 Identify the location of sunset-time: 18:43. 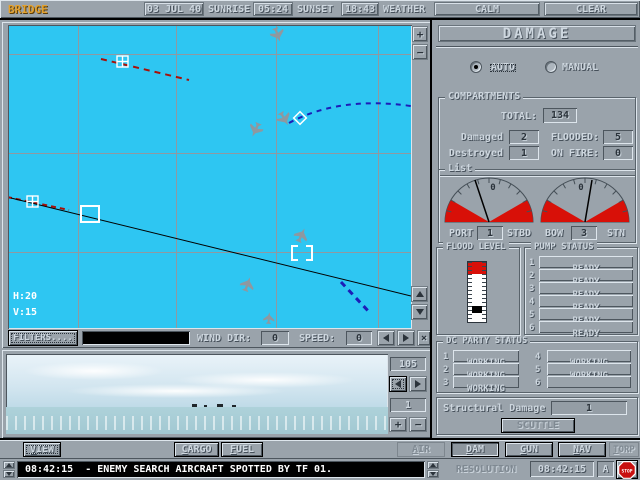
(360, 9).